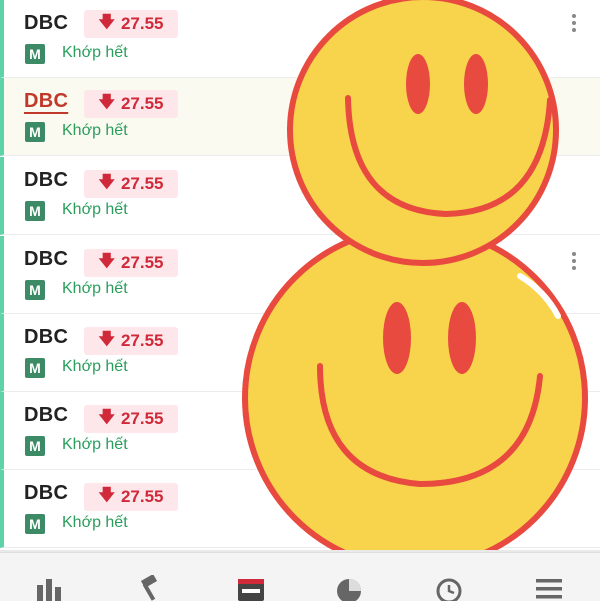 The height and width of the screenshot is (601, 600). What do you see at coordinates (149, 588) in the screenshot?
I see `gavel-order-icon` at bounding box center [149, 588].